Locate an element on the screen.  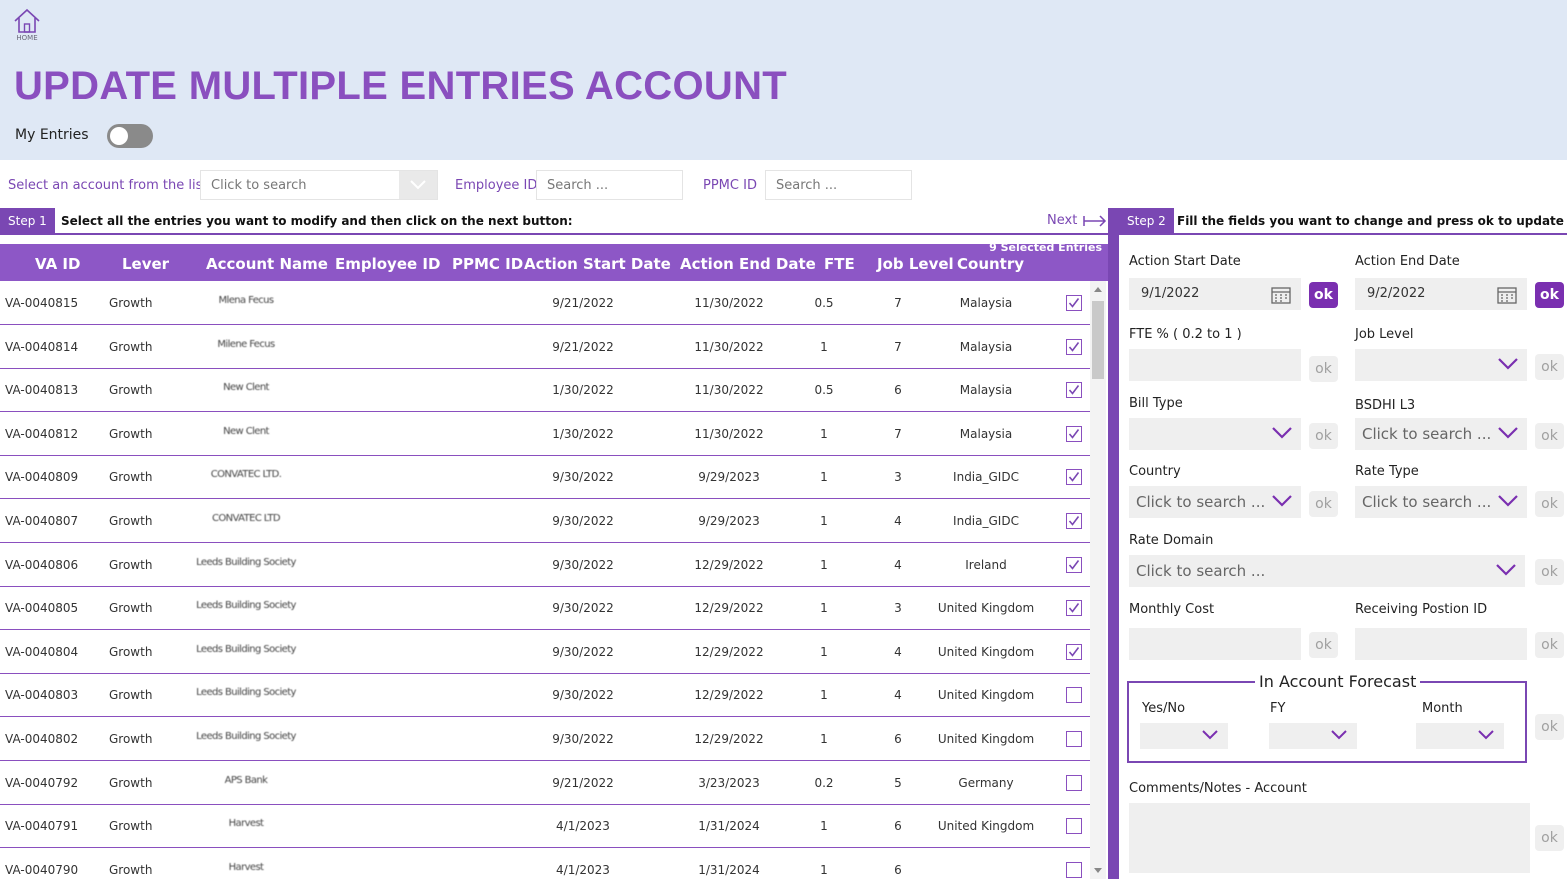
action-start-date-picker: 9/1/2022 is located at coordinates (1215, 294).